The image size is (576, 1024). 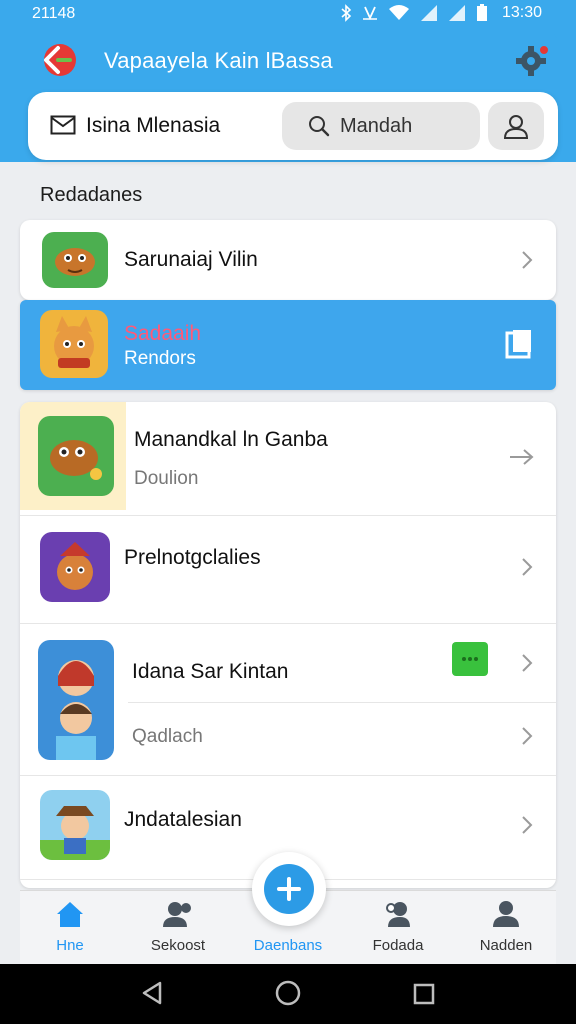 What do you see at coordinates (288, 345) in the screenshot?
I see `list-item-card-selected: Sadaaih Rendors` at bounding box center [288, 345].